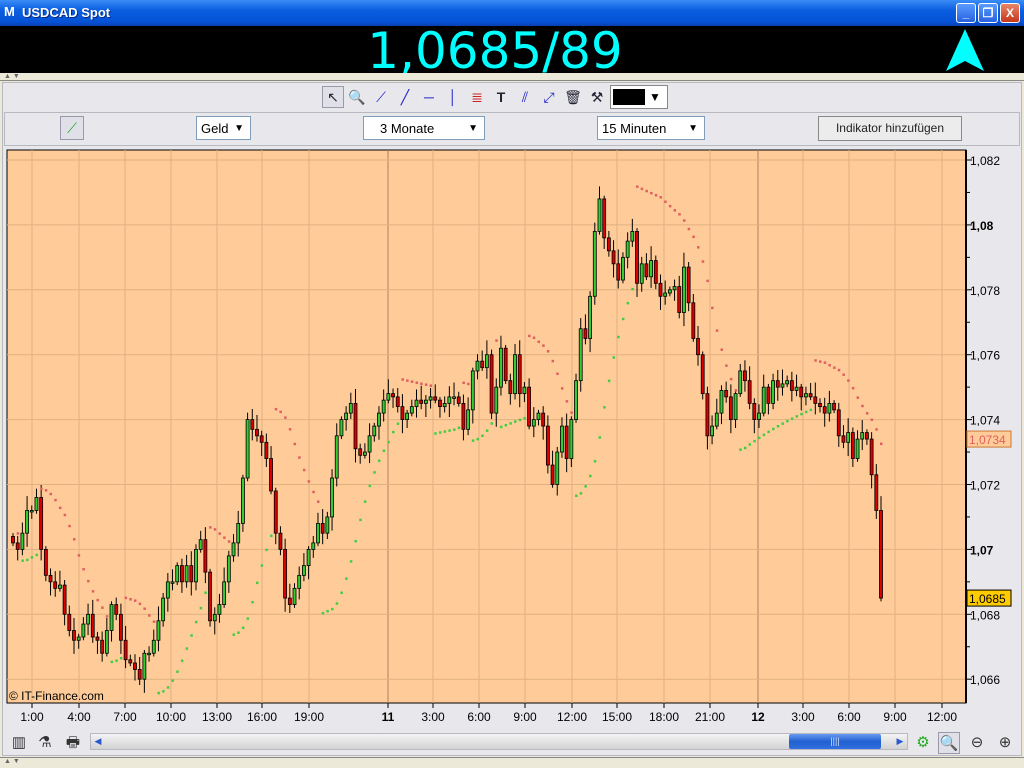 The image size is (1024, 768). Describe the element at coordinates (499, 741) in the screenshot. I see `chart-scrollbar: ◀ |||| ▶` at that location.